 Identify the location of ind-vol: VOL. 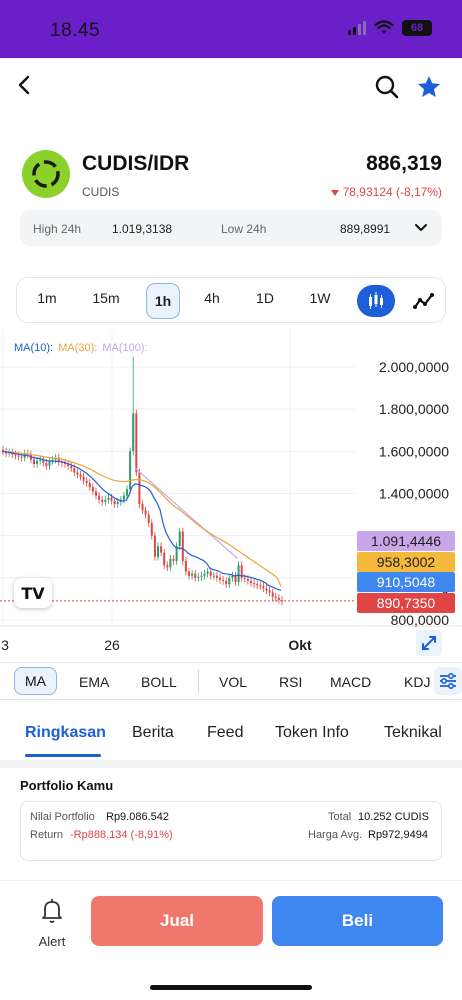
(233, 682).